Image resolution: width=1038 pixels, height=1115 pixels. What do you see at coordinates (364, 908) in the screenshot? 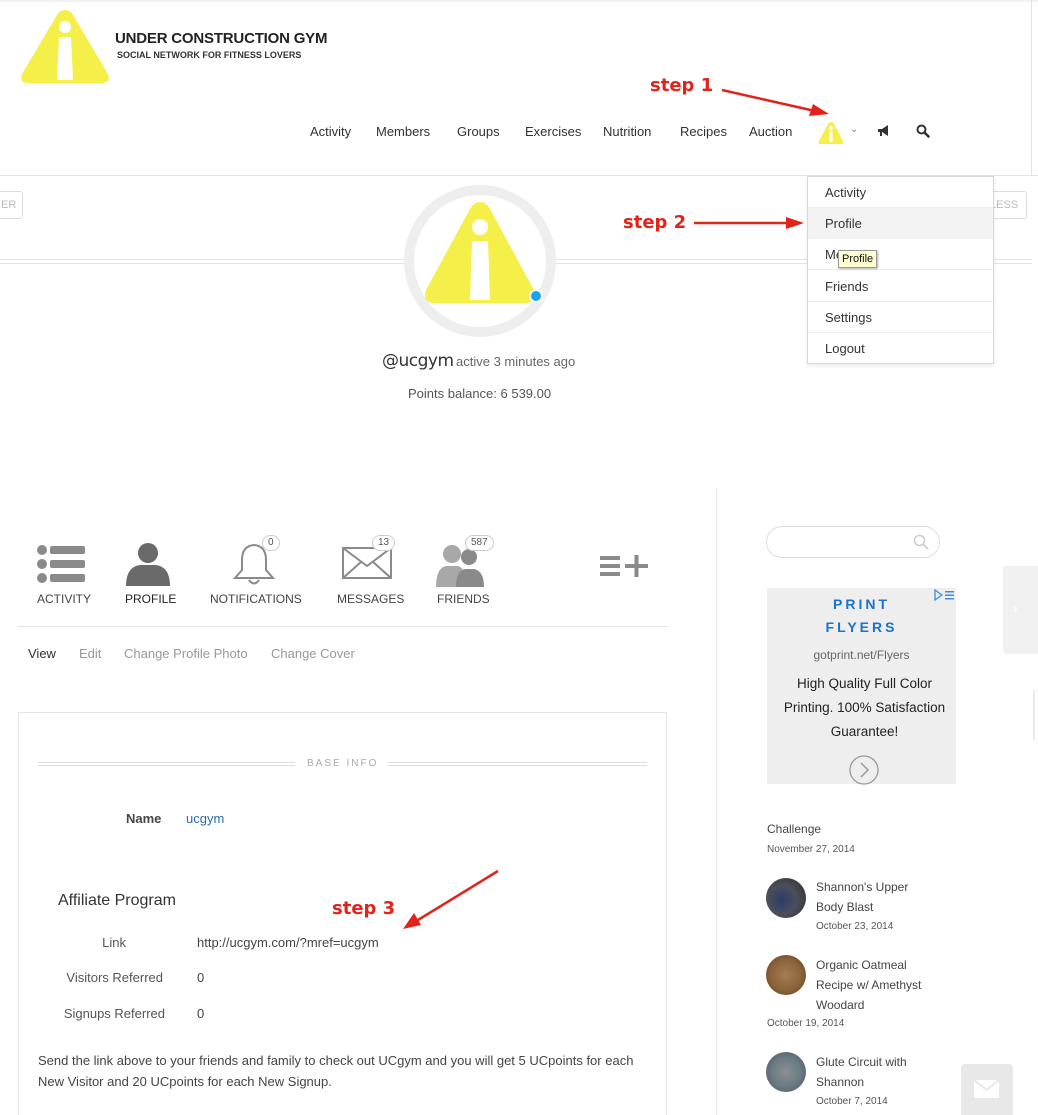
I see `annotation-step-3: step 3` at bounding box center [364, 908].